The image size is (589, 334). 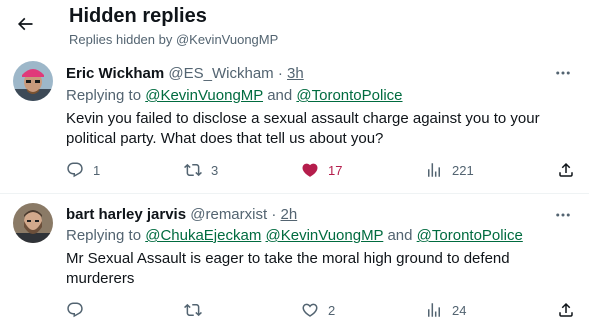 What do you see at coordinates (332, 310) in the screenshot?
I see `like-count: 2` at bounding box center [332, 310].